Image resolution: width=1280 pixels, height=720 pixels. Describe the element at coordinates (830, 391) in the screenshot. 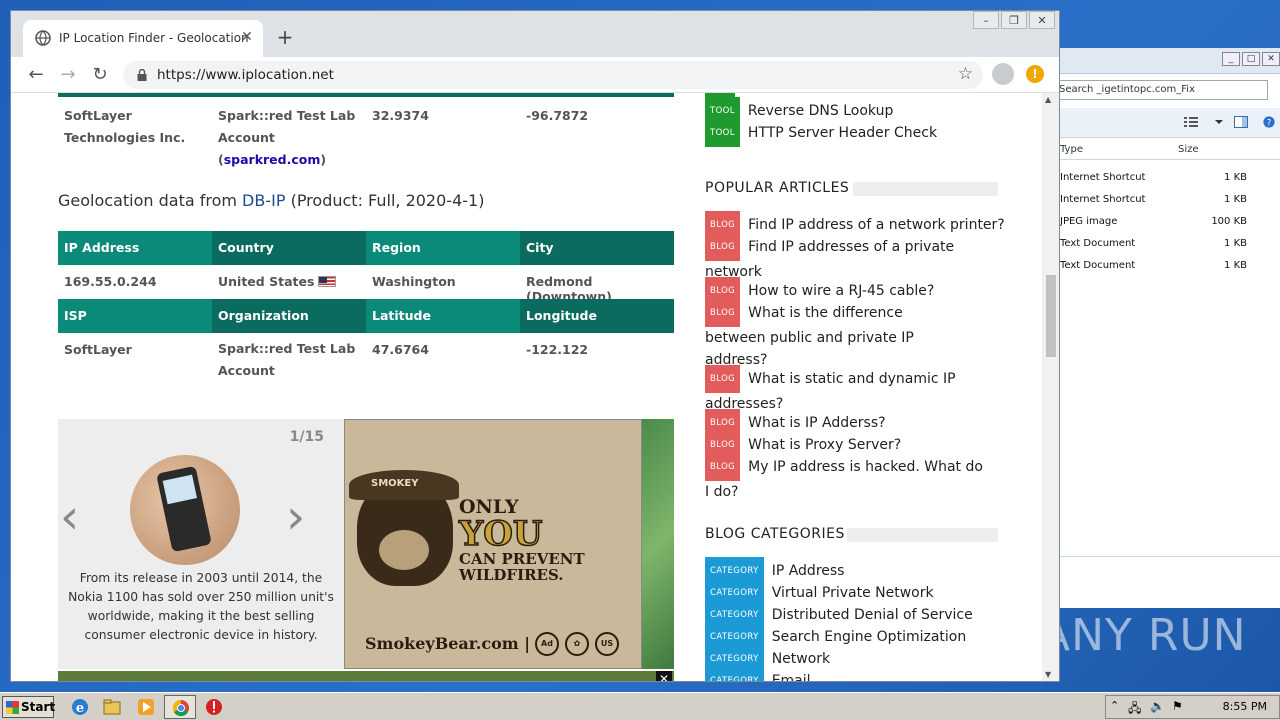

I see `article-label: What is static and dynamic IP addresses?` at that location.